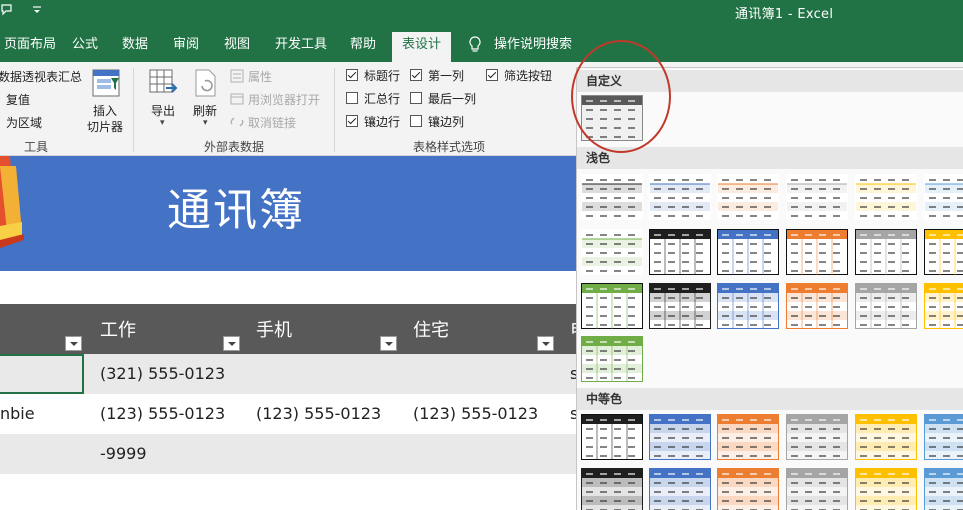 Image resolution: width=963 pixels, height=510 pixels. What do you see at coordinates (105, 126) in the screenshot?
I see `insert-slicer-label2: 切片器` at bounding box center [105, 126].